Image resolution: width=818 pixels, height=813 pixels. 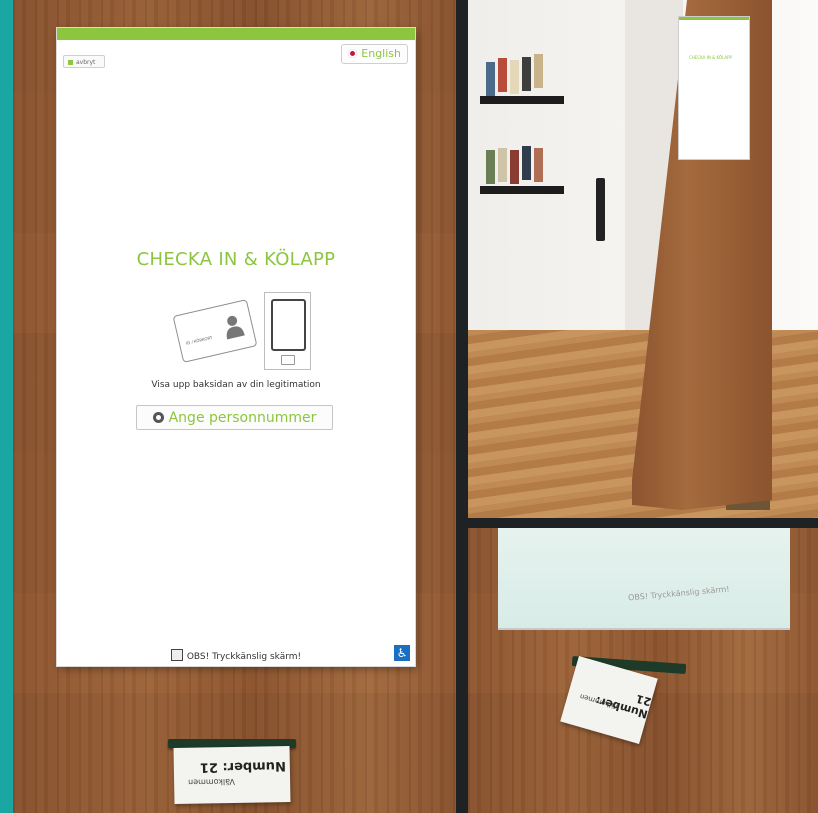 What do you see at coordinates (600, 209) in the screenshot?
I see `door-handle-plate` at bounding box center [600, 209].